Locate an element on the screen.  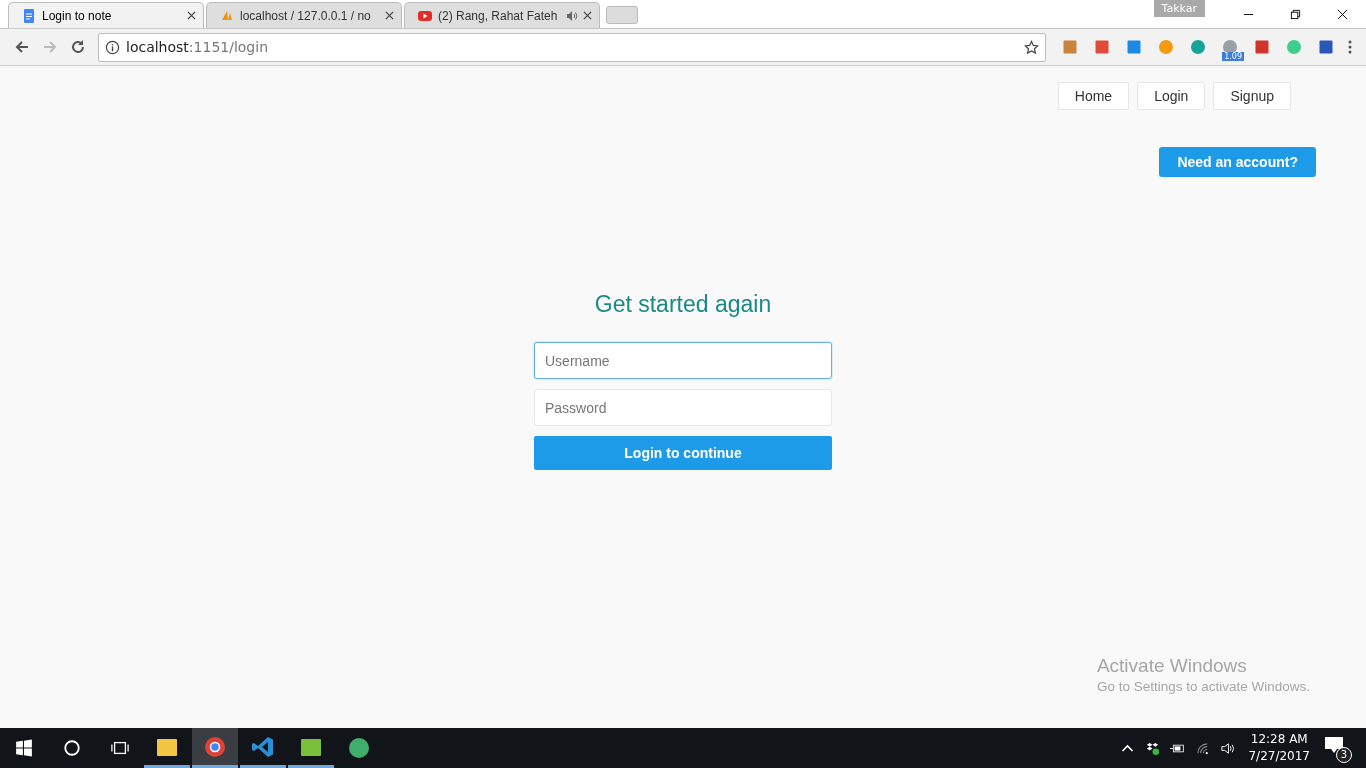
wifi-icon is located at coordinates (1203, 748).